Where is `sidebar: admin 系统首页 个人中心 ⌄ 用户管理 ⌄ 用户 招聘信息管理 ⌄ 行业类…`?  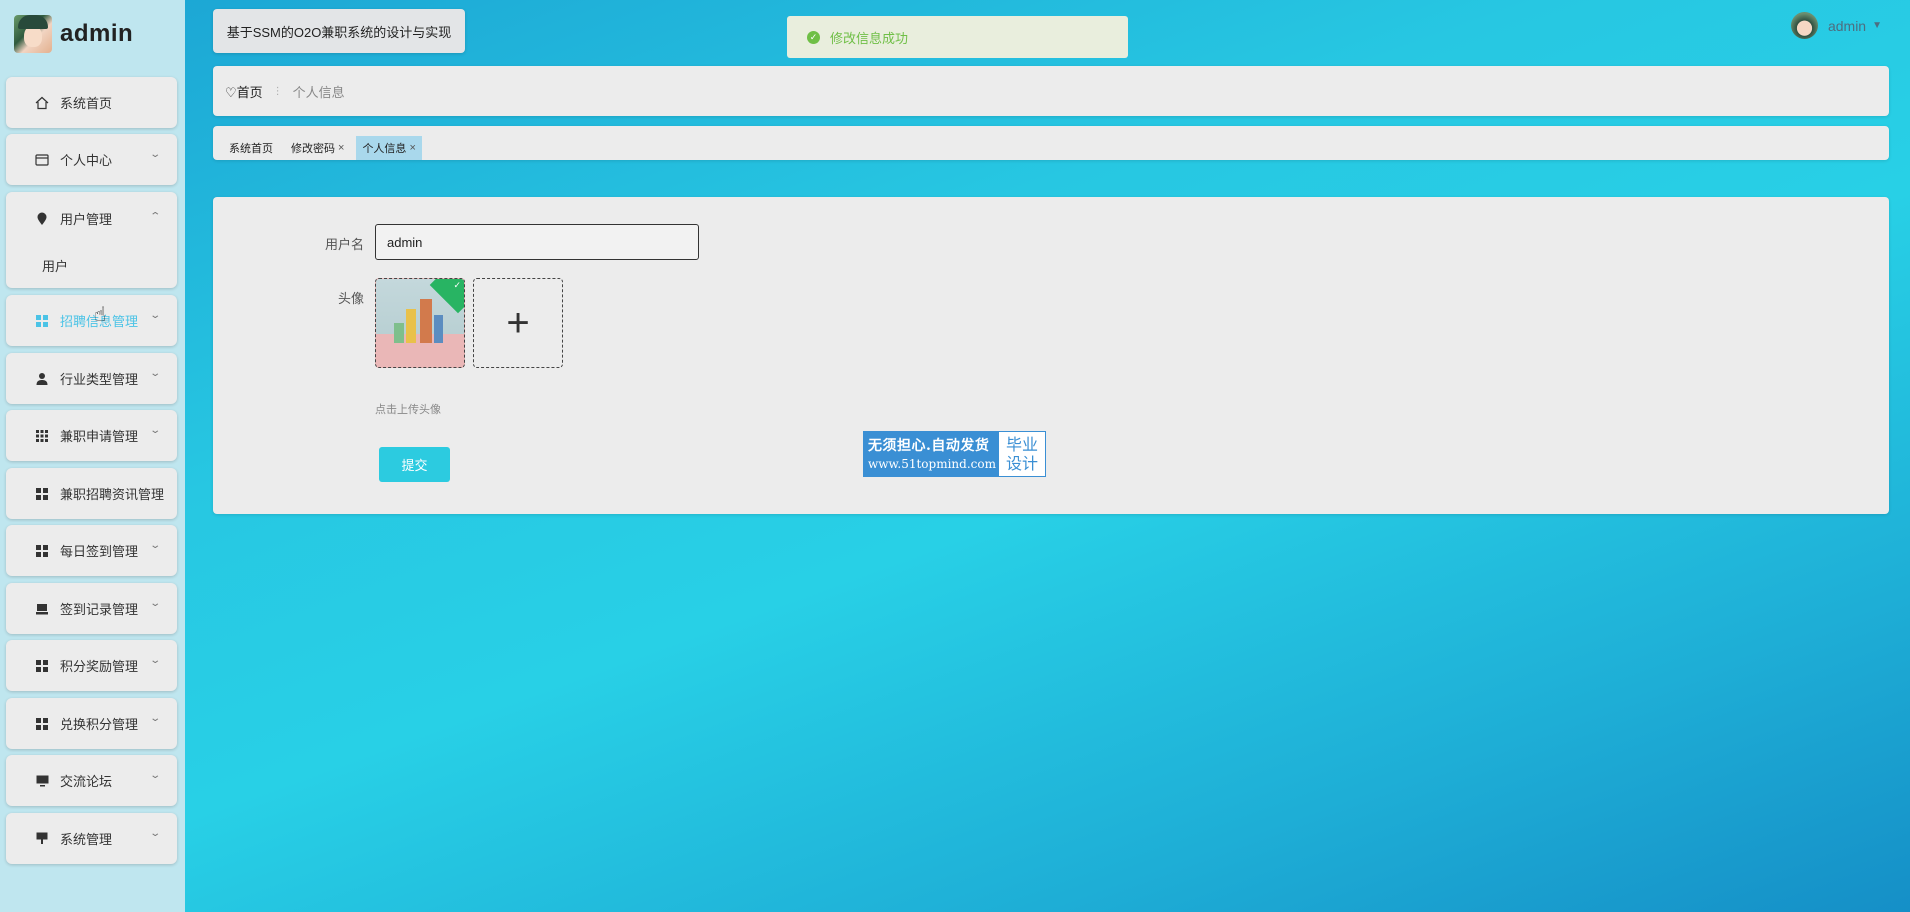
sidebar: admin 系统首页 个人中心 ⌄ 用户管理 ⌄ 用户 招聘信息管理 ⌄ 行业类… is located at coordinates (92, 456).